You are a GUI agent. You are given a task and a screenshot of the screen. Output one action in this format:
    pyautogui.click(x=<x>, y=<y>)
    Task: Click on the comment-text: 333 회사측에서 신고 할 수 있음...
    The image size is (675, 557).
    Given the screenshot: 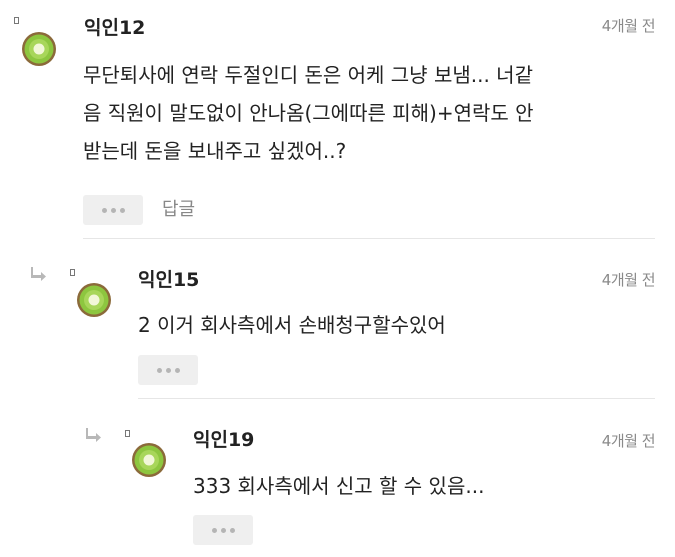 What is the action you would take?
    pyautogui.click(x=339, y=486)
    